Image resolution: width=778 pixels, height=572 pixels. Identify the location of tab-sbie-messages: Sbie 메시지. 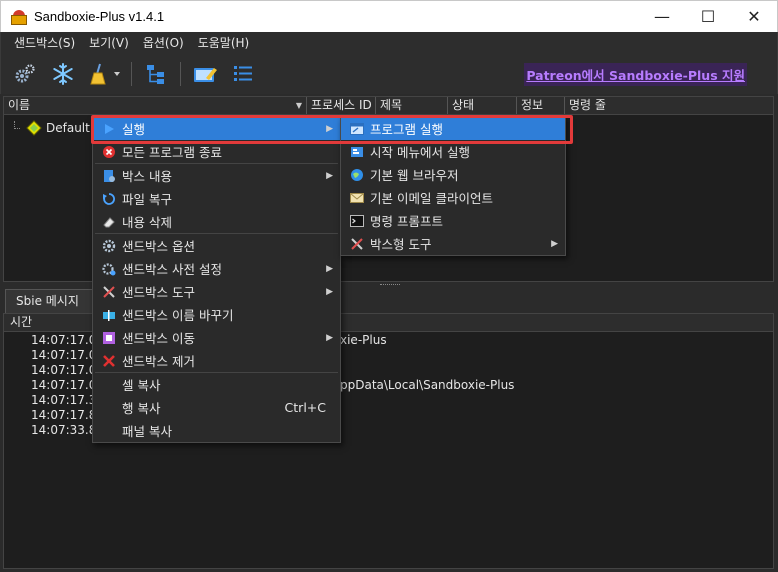
(49, 301).